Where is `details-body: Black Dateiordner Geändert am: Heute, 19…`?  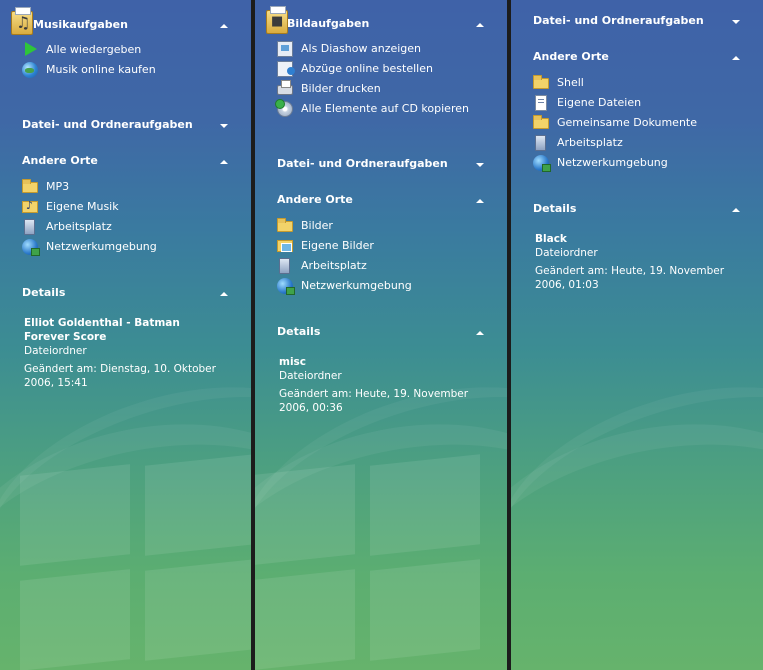
details-body: Black Dateiordner Geändert am: Heute, 19… is located at coordinates (637, 262).